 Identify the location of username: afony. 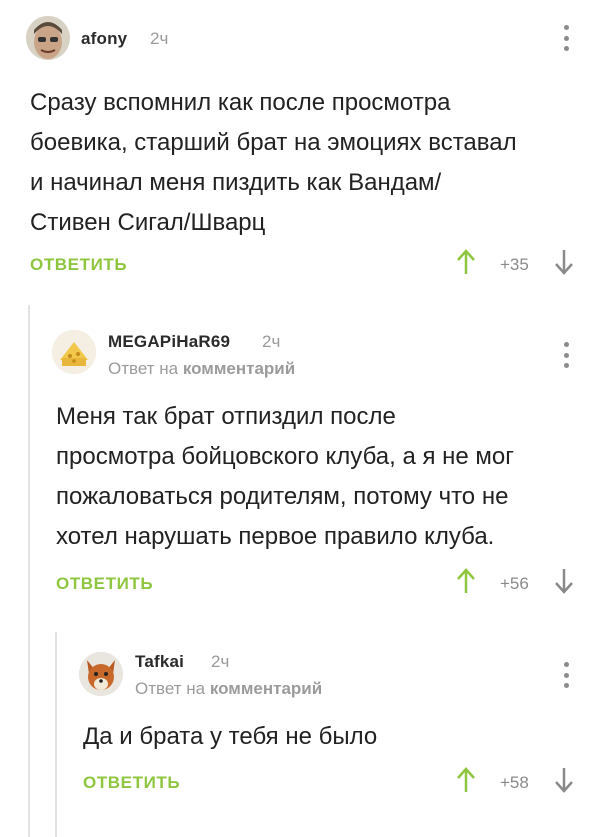
(104, 39).